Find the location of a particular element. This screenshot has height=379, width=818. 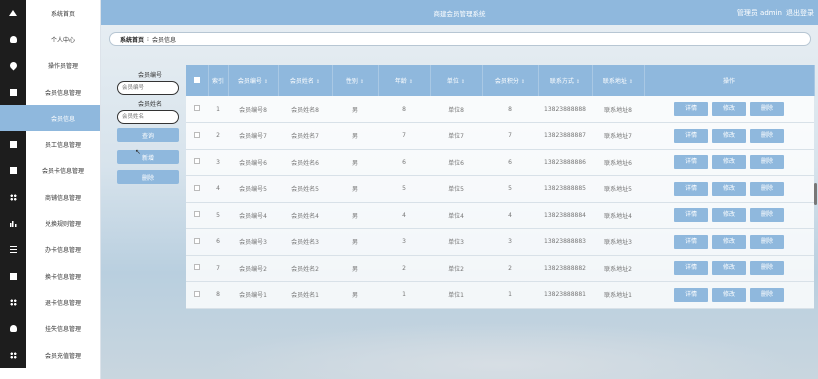

column-header: 性别 ⇕ is located at coordinates (355, 80).